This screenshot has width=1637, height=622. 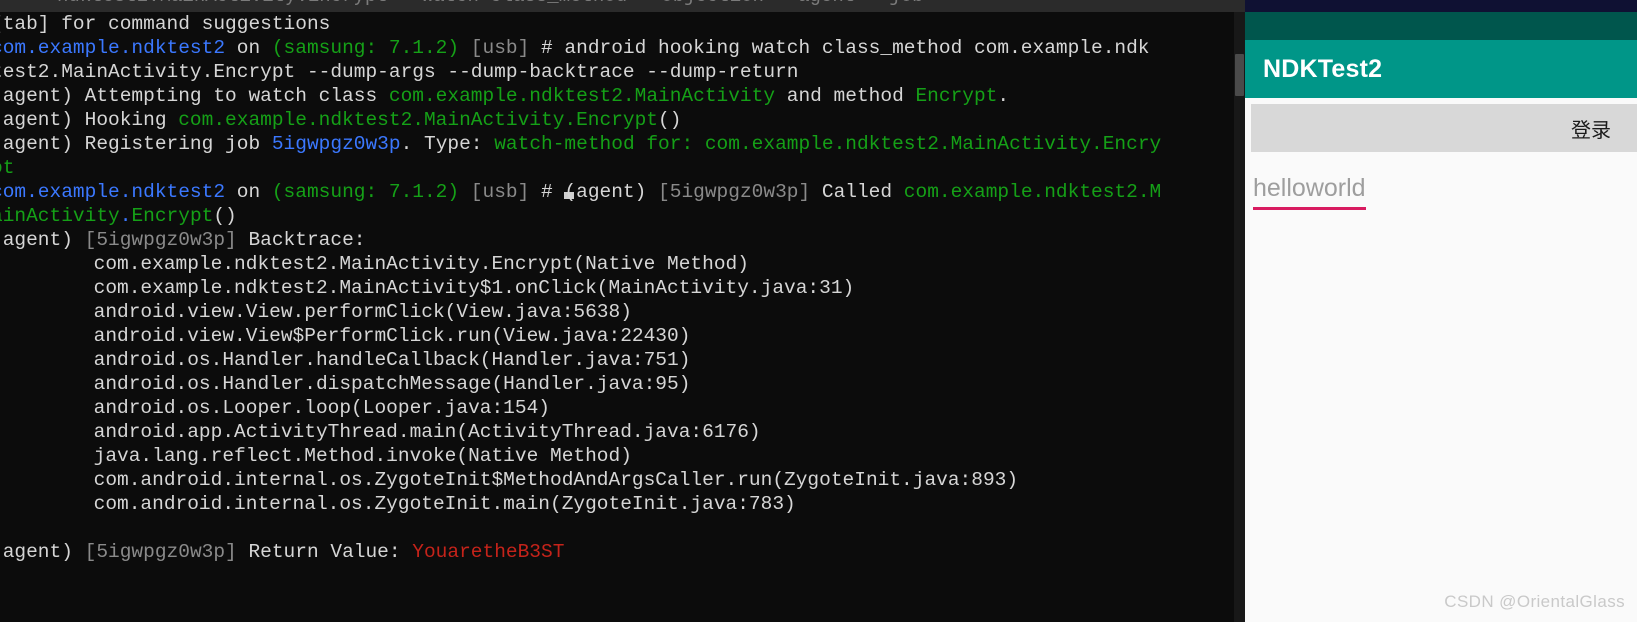 What do you see at coordinates (845, 96) in the screenshot?
I see `terminal-text-span: and method` at bounding box center [845, 96].